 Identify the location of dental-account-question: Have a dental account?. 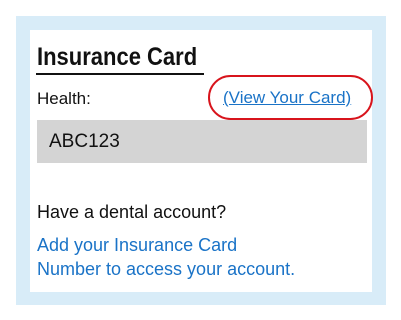
(132, 212).